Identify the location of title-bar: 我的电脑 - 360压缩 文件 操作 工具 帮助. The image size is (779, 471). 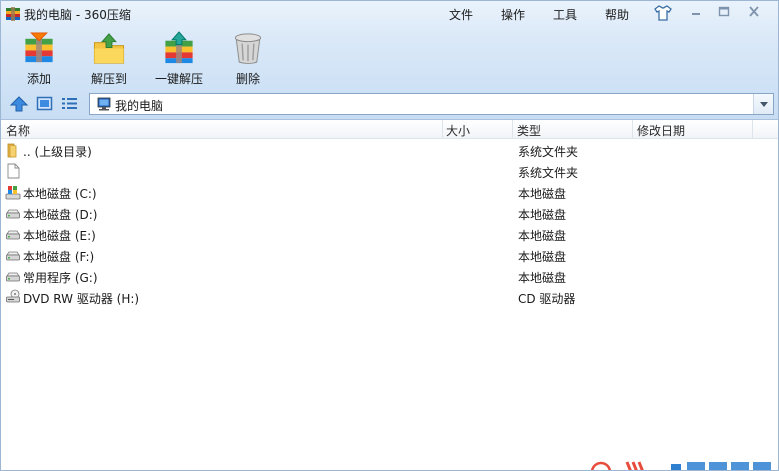
(389, 14).